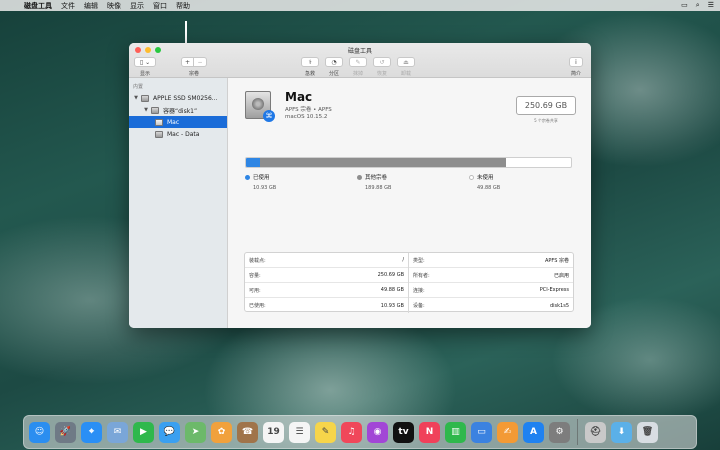 The height and width of the screenshot is (450, 720). Describe the element at coordinates (621, 432) in the screenshot. I see `downloads-folder-icon: ⬇` at that location.